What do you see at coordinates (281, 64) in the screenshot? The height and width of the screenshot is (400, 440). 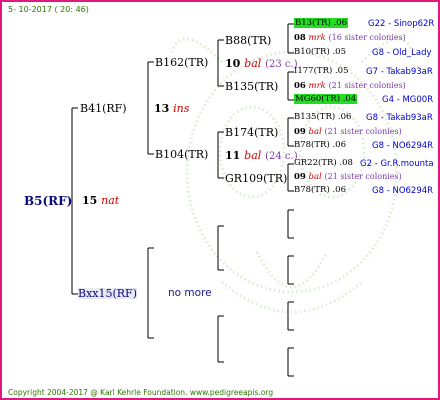 I see `fff-sister-count: (23 c.)` at bounding box center [281, 64].